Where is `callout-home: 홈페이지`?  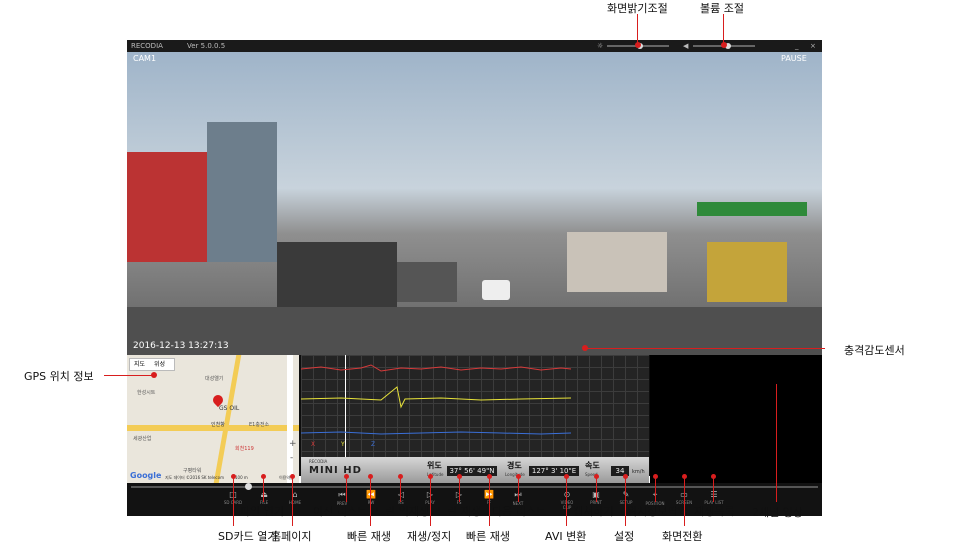
callout-home: 홈페이지 is located at coordinates (291, 536).